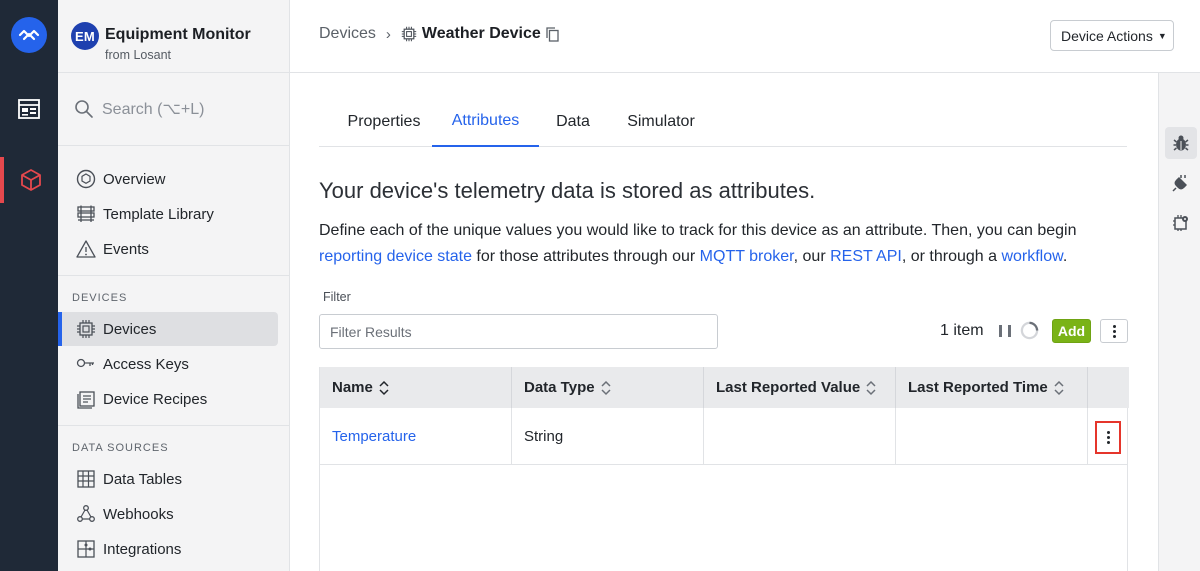 This screenshot has width=1200, height=571. Describe the element at coordinates (29, 109) in the screenshot. I see `dashboards-icon` at that location.